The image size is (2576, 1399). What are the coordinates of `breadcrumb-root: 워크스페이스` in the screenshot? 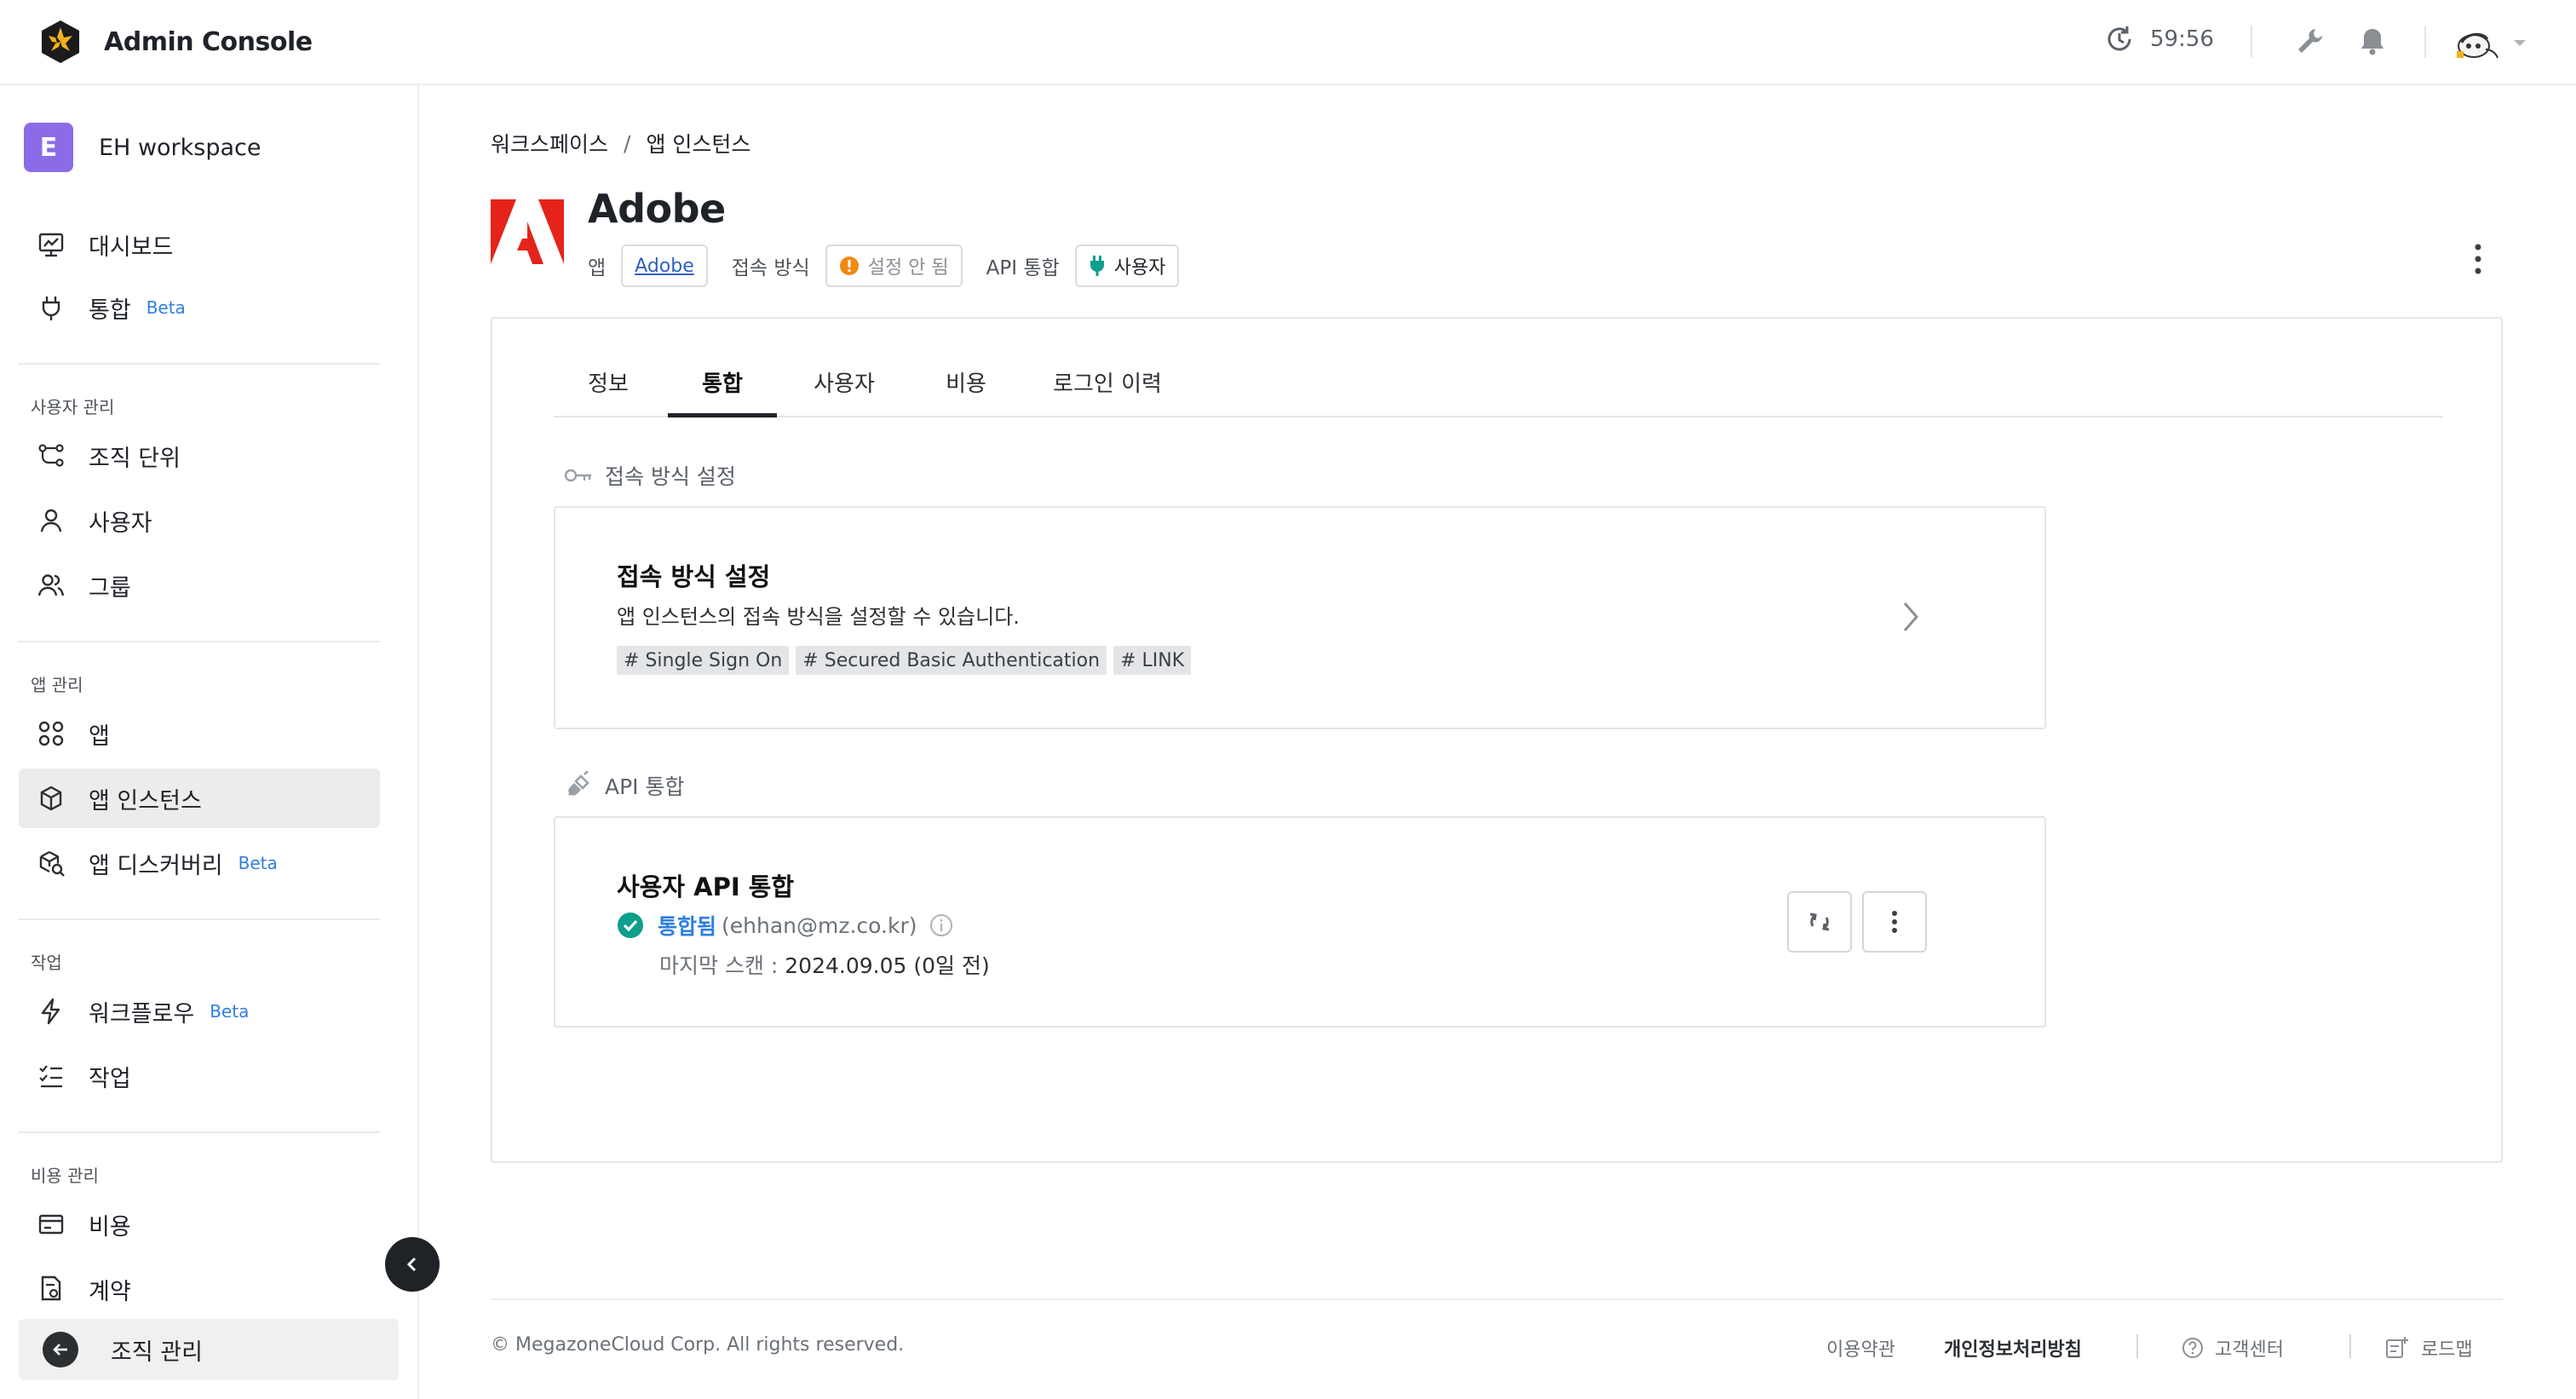 It's located at (549, 143).